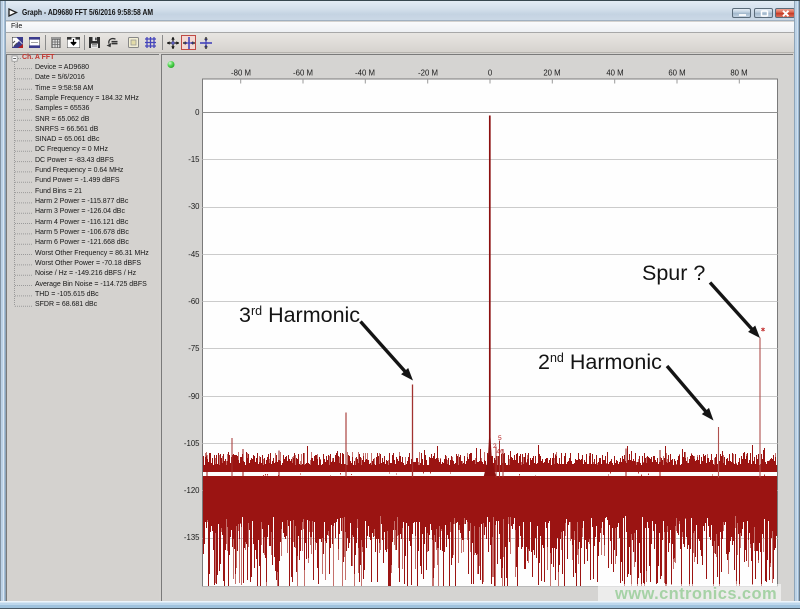 The image size is (800, 609). What do you see at coordinates (194, 206) in the screenshot?
I see `svg-text: -30` at bounding box center [194, 206].